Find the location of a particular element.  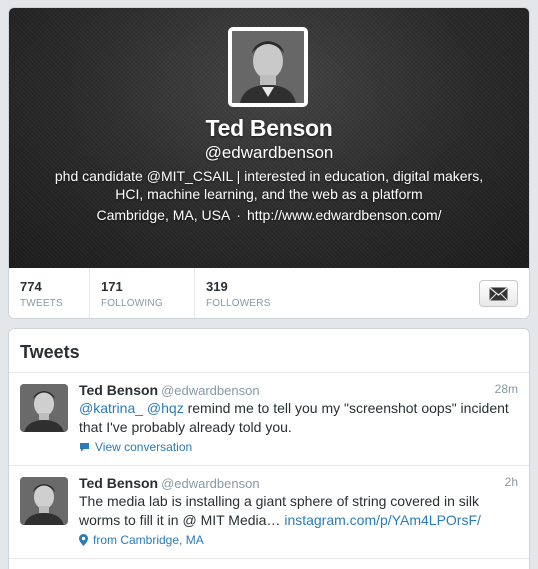

stat-followers-label: FOLLOWERS is located at coordinates (238, 303).